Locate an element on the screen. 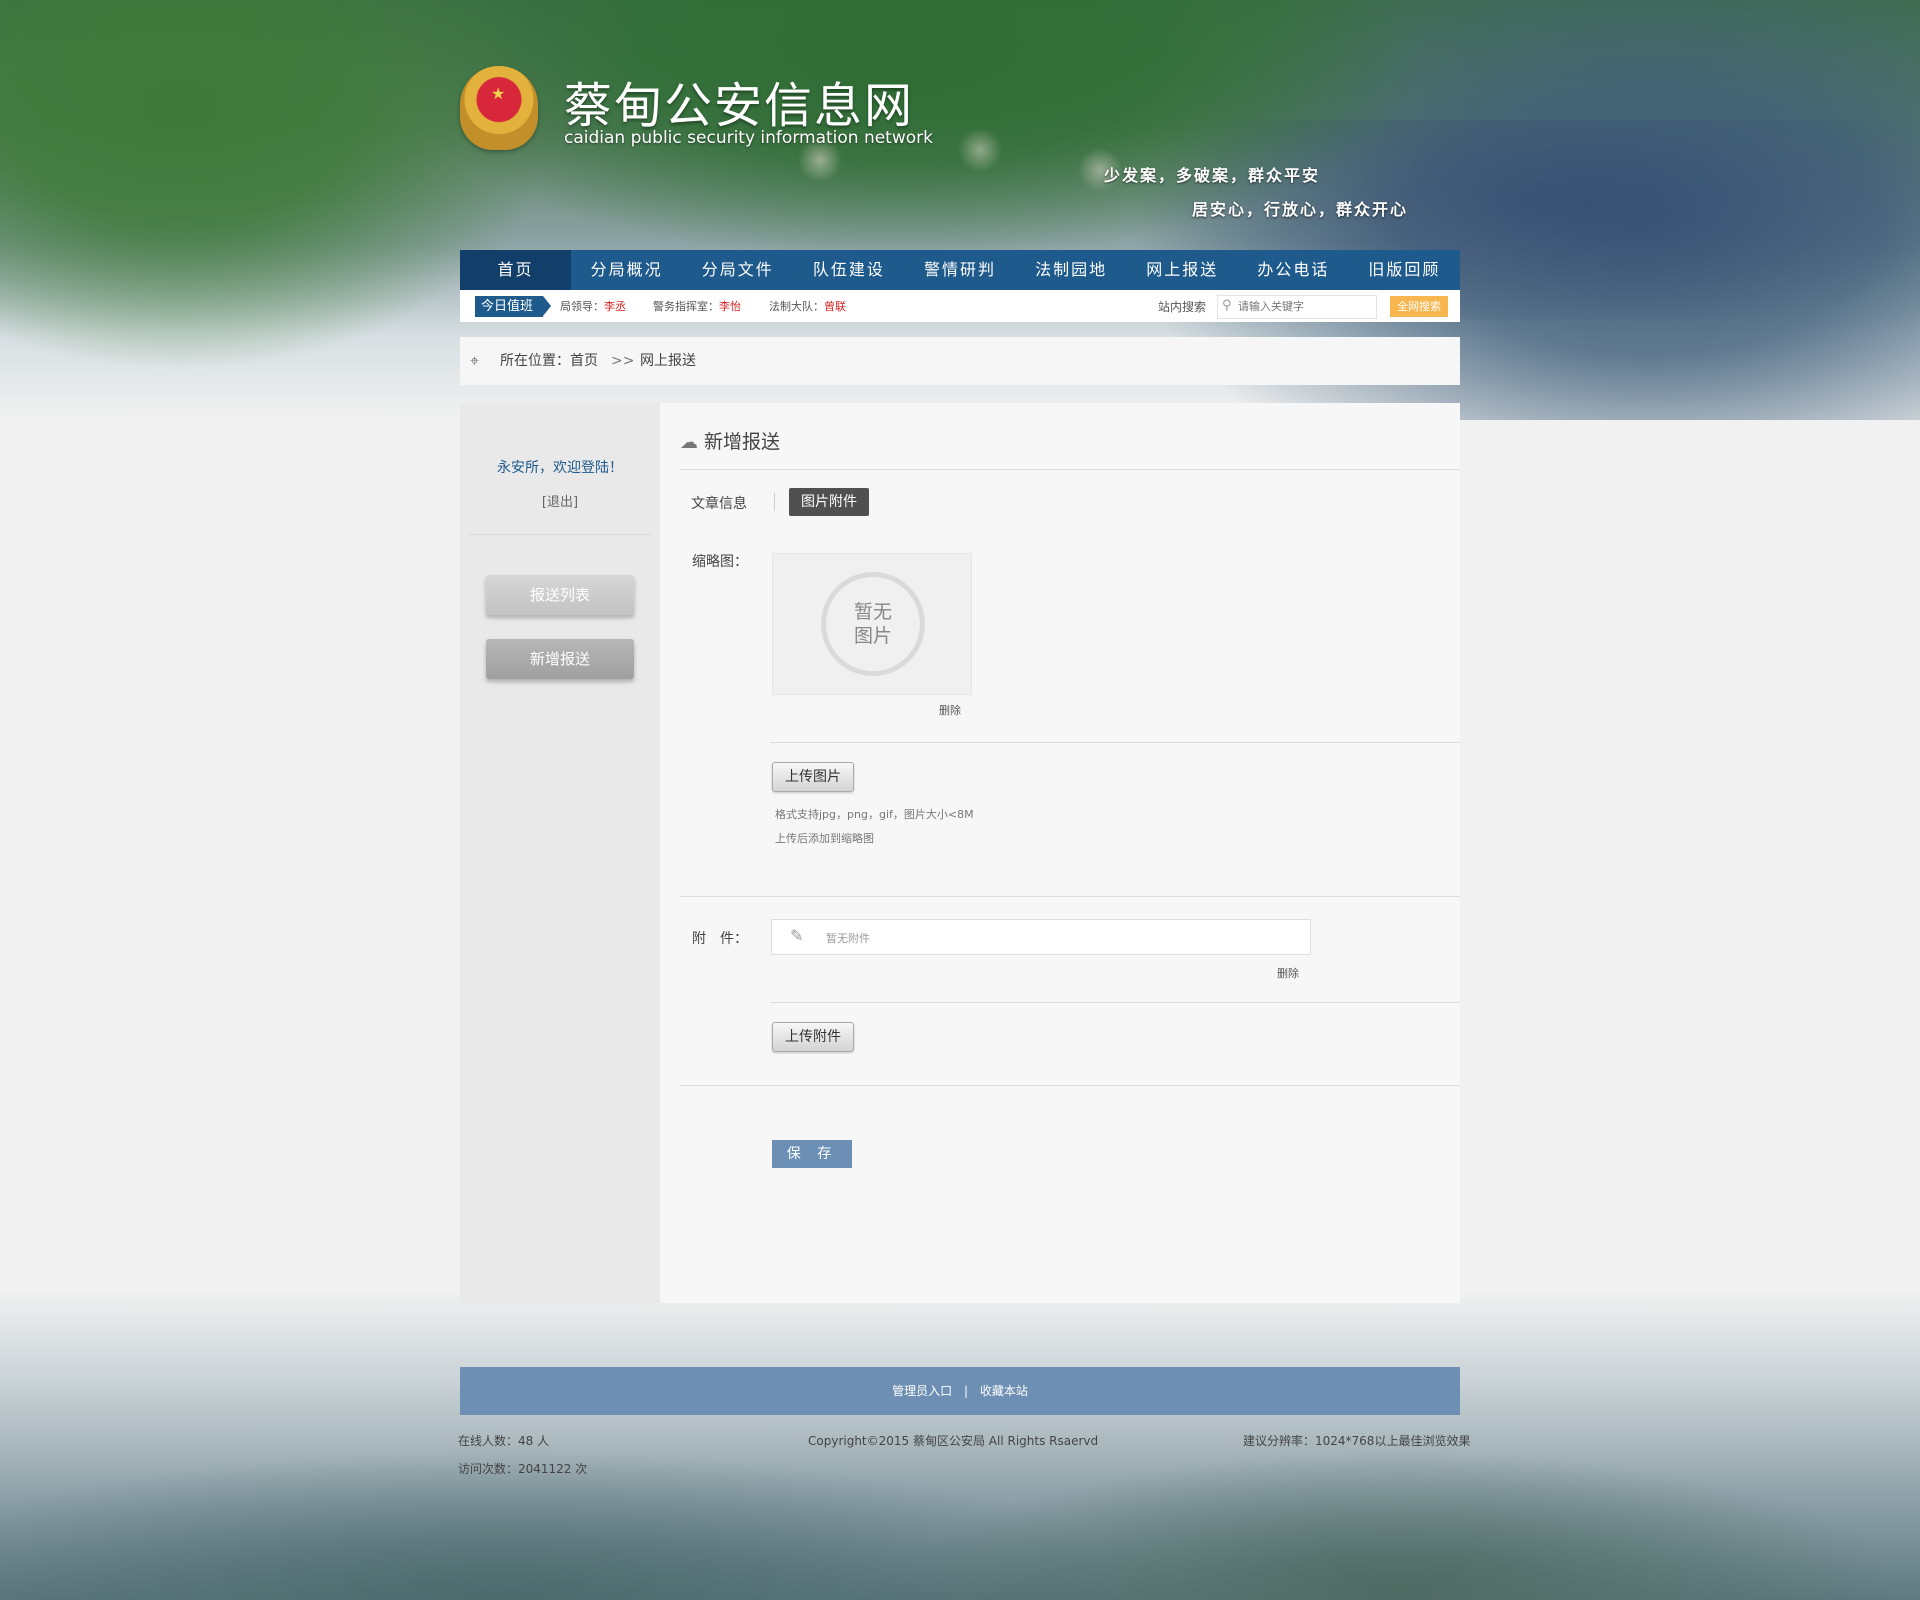 The width and height of the screenshot is (1920, 1600). attachment-placeholder: 暂无附件 is located at coordinates (848, 938).